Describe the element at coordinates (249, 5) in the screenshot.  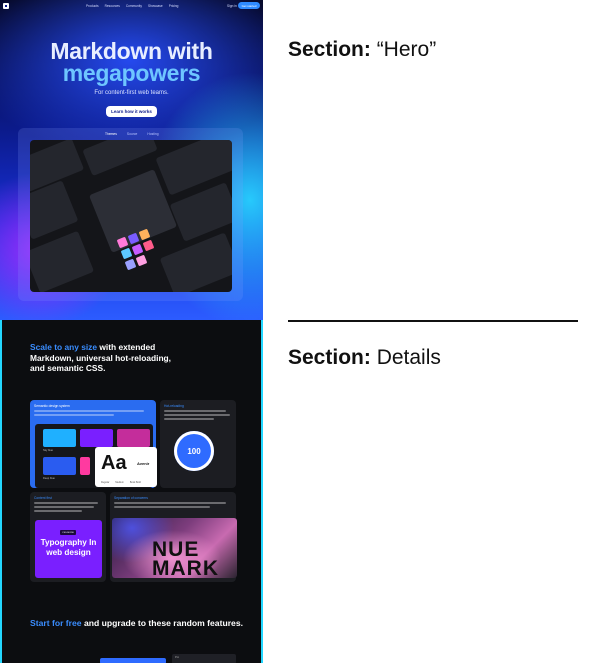
I see `get-started-button: Get started` at that location.